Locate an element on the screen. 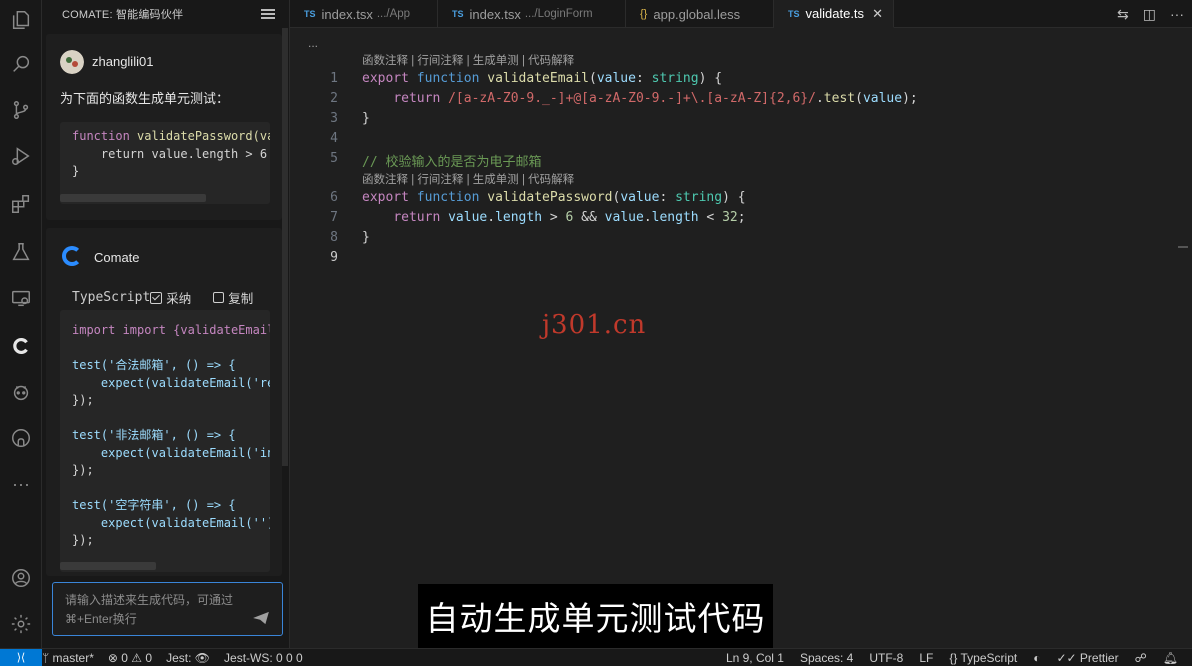  tab-app-global-less: {} app.global.less is located at coordinates (700, 14).